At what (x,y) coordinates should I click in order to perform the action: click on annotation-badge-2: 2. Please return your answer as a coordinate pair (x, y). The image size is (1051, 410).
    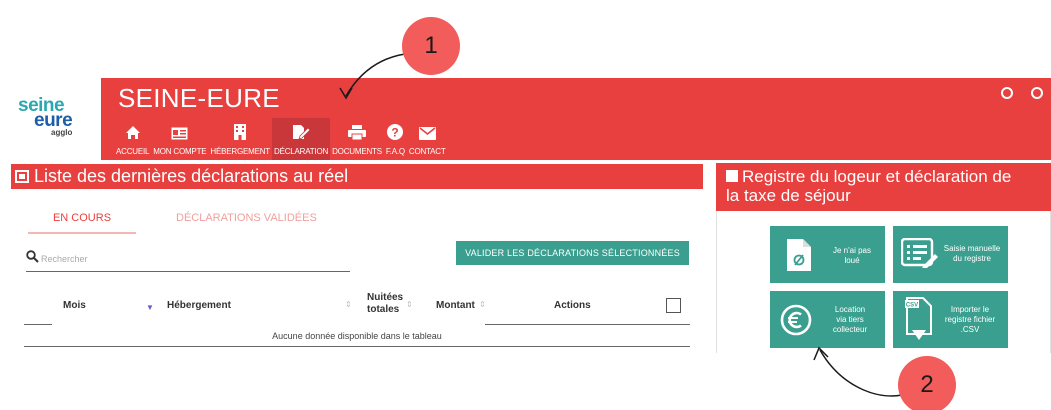
    Looking at the image, I should click on (927, 383).